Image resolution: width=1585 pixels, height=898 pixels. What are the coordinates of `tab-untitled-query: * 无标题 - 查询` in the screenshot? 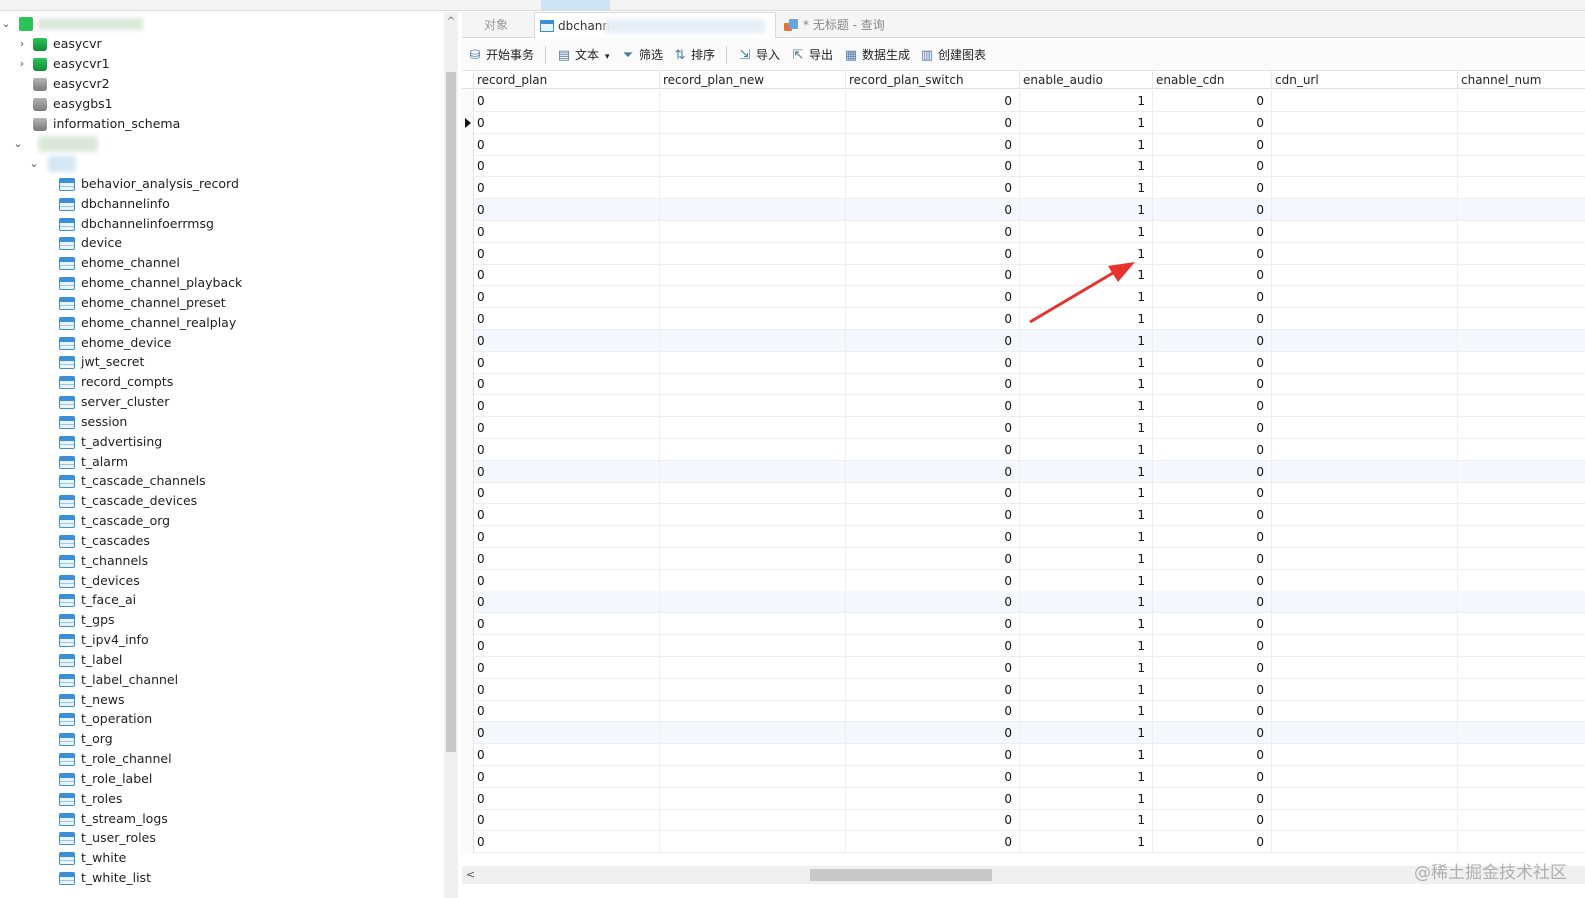 It's located at (870, 25).